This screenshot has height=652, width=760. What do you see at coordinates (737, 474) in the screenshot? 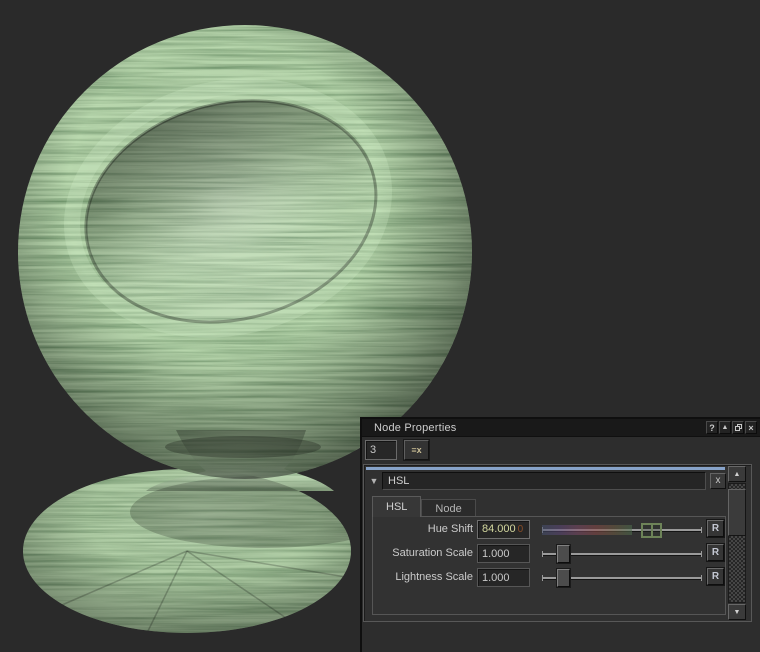
I see `scroll-up-icon: ▲` at bounding box center [737, 474].